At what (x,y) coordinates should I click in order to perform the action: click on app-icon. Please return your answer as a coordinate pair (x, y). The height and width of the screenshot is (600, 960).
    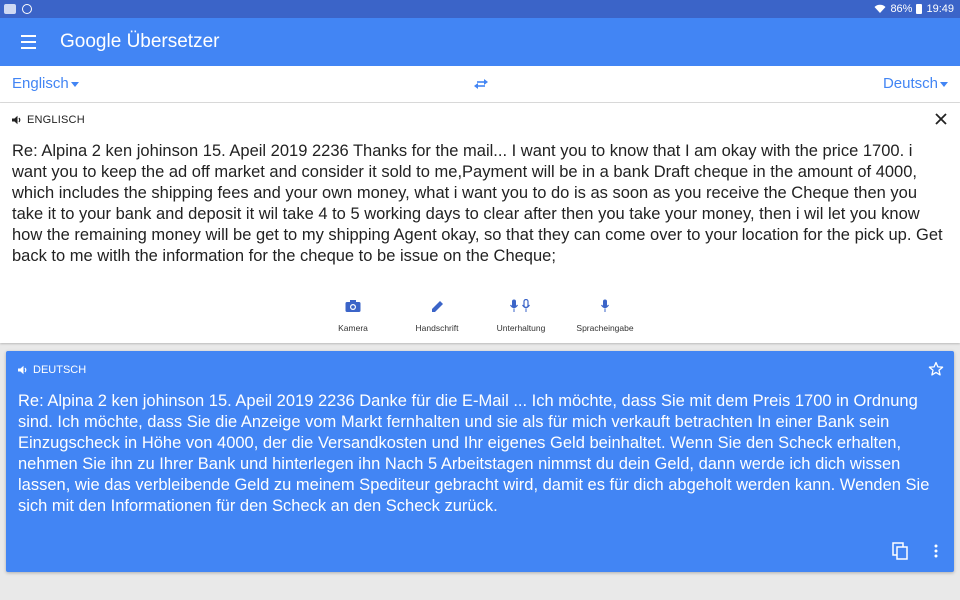
    Looking at the image, I should click on (10, 9).